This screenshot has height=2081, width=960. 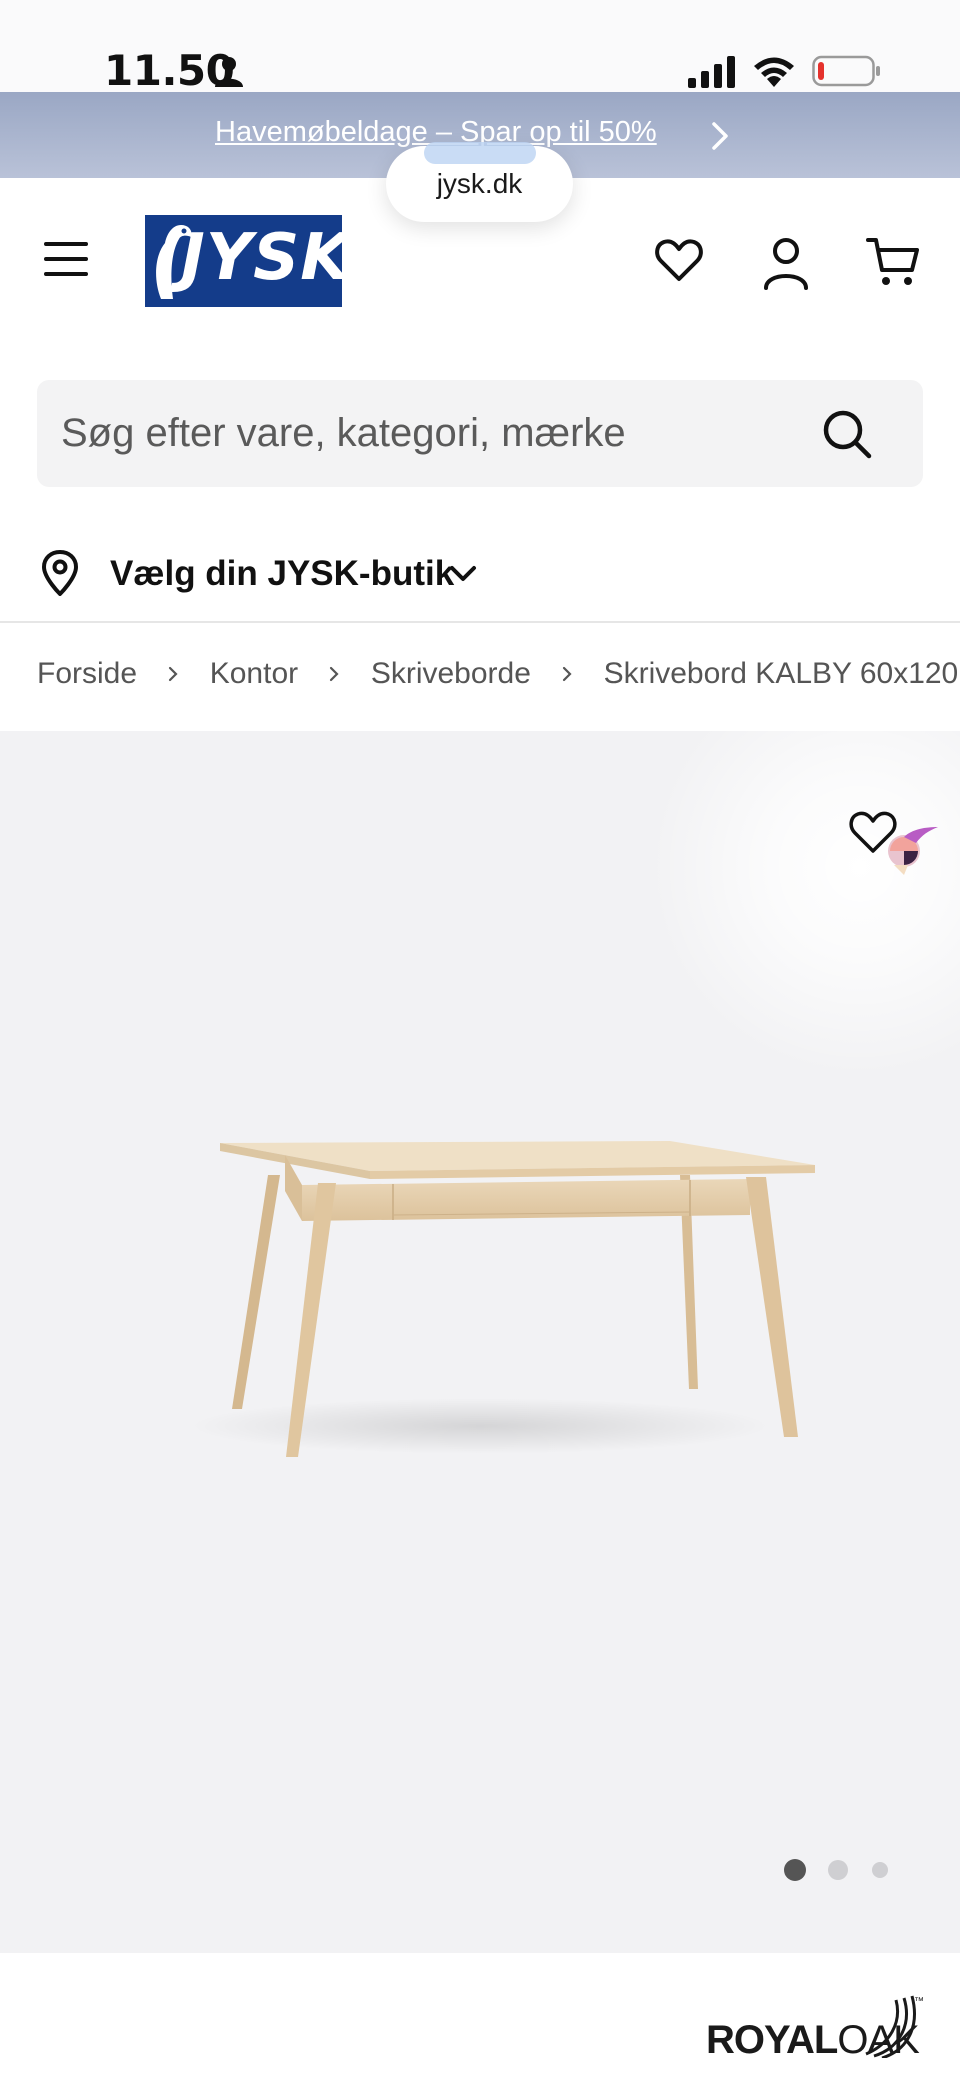 What do you see at coordinates (774, 72) in the screenshot?
I see `wifi-icon` at bounding box center [774, 72].